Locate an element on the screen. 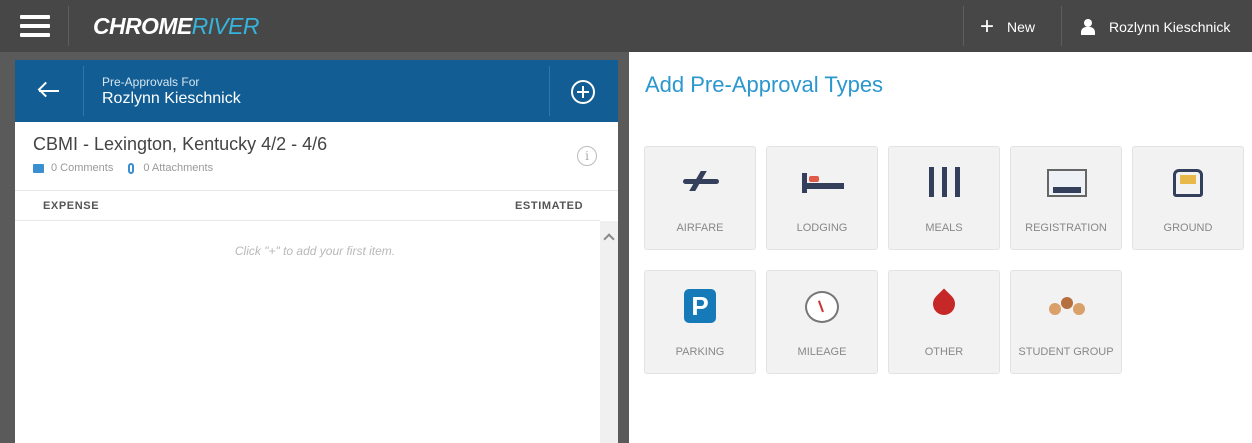 The image size is (1252, 443). info-icon: i is located at coordinates (587, 156).